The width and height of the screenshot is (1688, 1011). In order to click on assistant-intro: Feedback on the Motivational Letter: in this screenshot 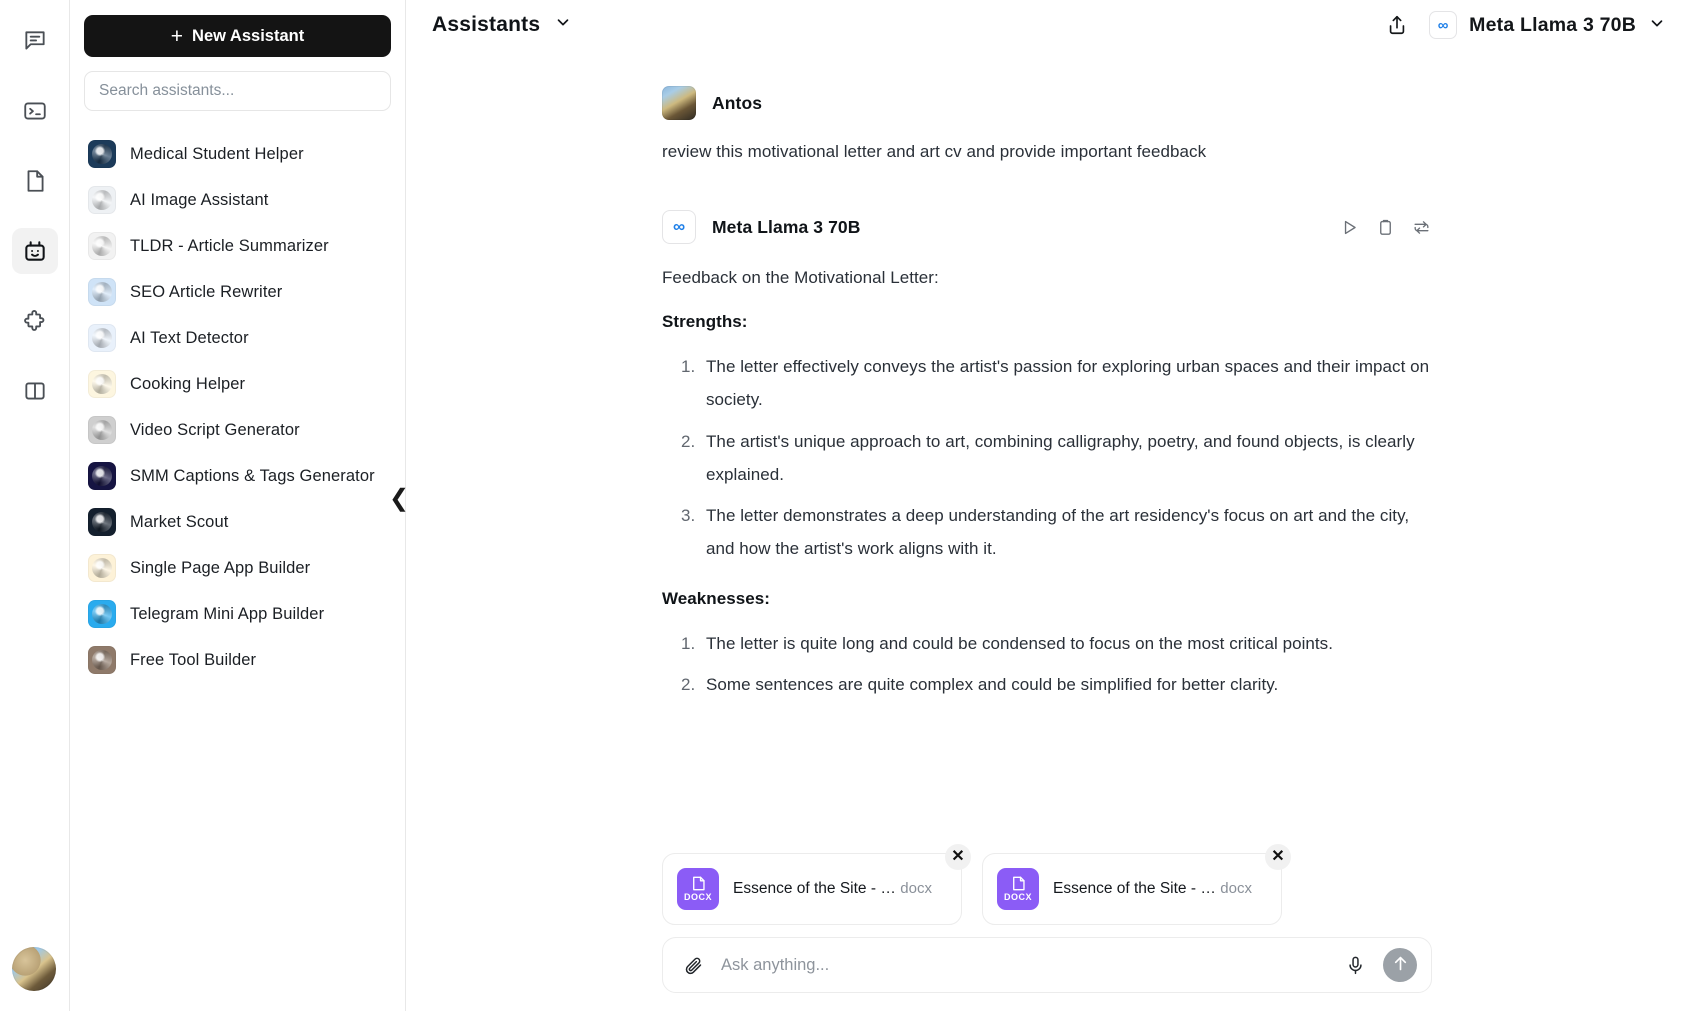, I will do `click(800, 278)`.